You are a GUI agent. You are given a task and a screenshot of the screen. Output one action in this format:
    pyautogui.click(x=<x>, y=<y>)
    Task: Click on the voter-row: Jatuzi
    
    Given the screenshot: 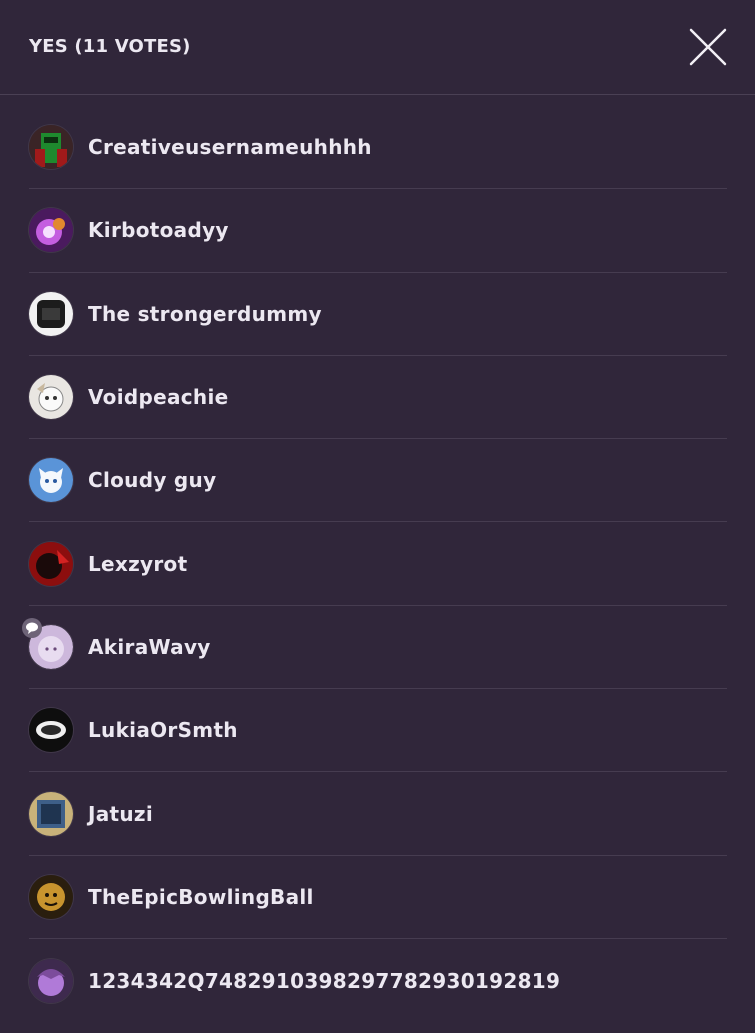 What is the action you would take?
    pyautogui.click(x=378, y=814)
    